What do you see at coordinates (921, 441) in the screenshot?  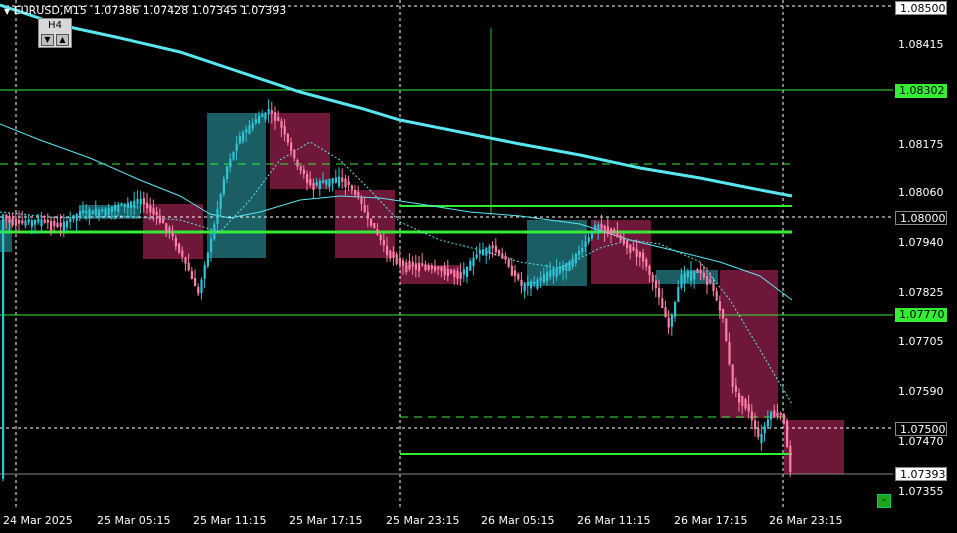 I see `price-label: 1.07470` at bounding box center [921, 441].